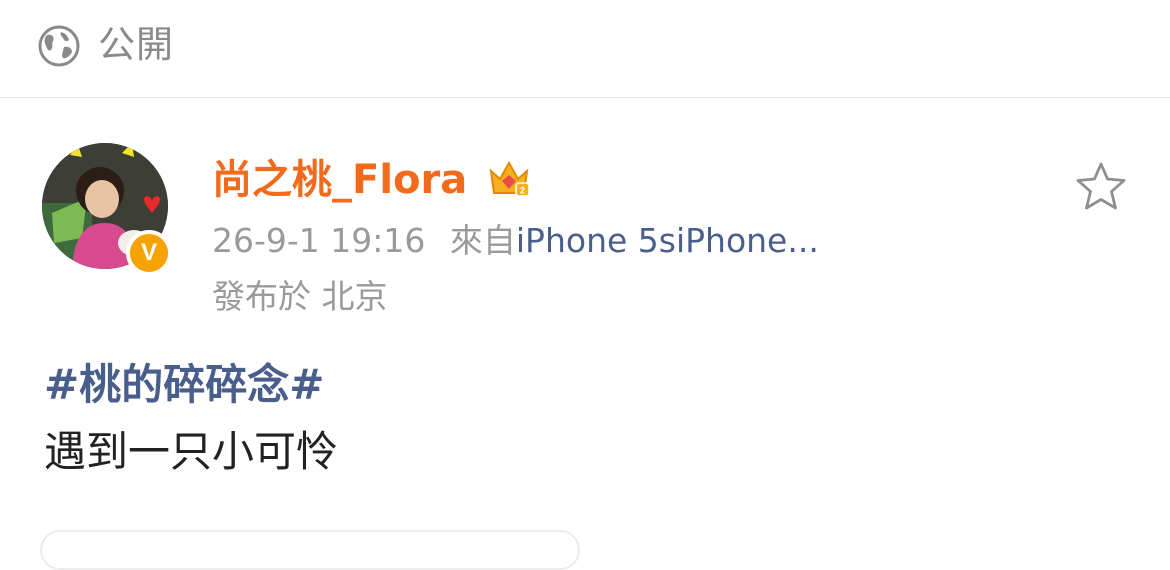 This screenshot has height=570, width=1170. I want to click on post-timestamp: 26-9-1 19:16, so click(319, 240).